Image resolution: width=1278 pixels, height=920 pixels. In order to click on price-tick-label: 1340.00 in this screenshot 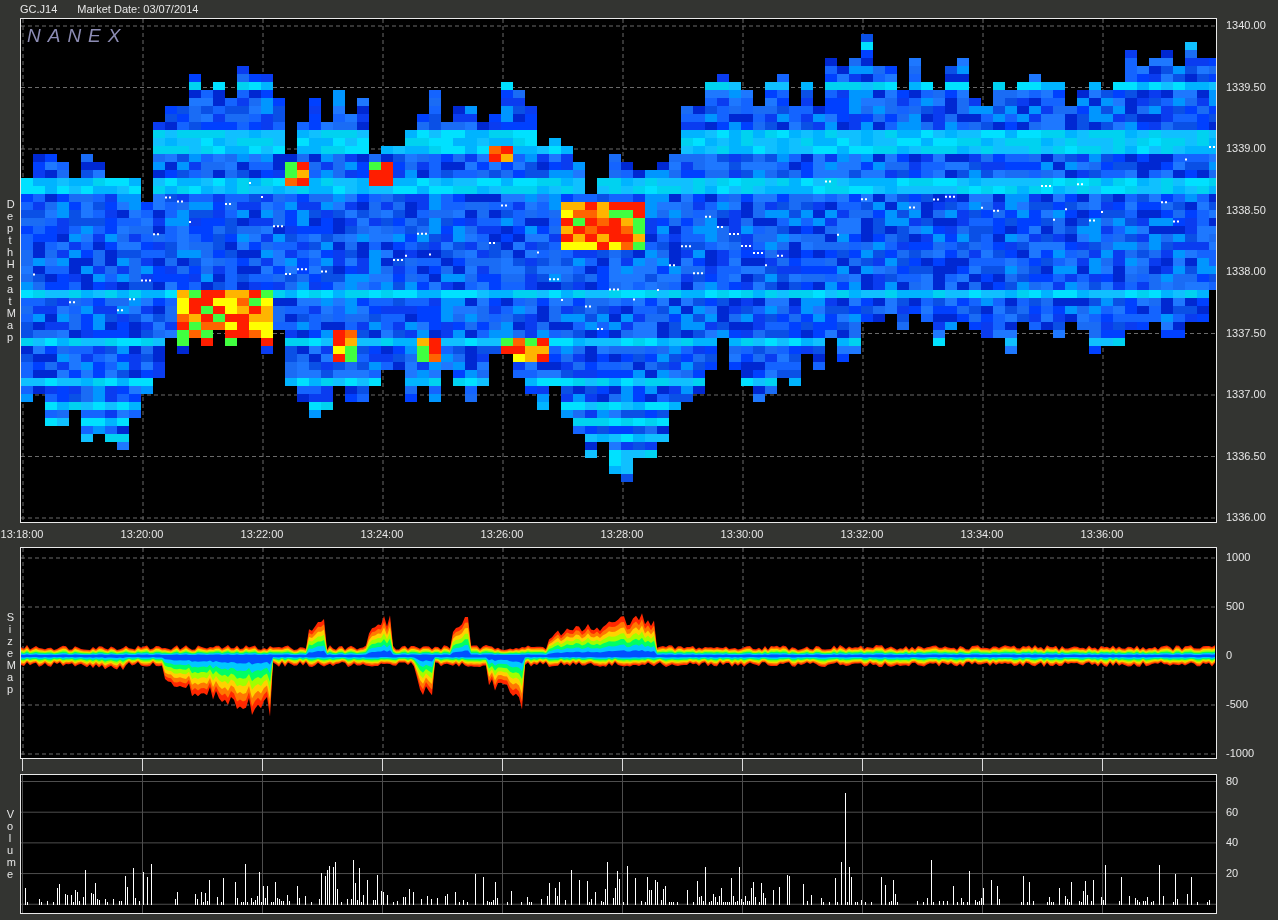, I will do `click(1245, 25)`.